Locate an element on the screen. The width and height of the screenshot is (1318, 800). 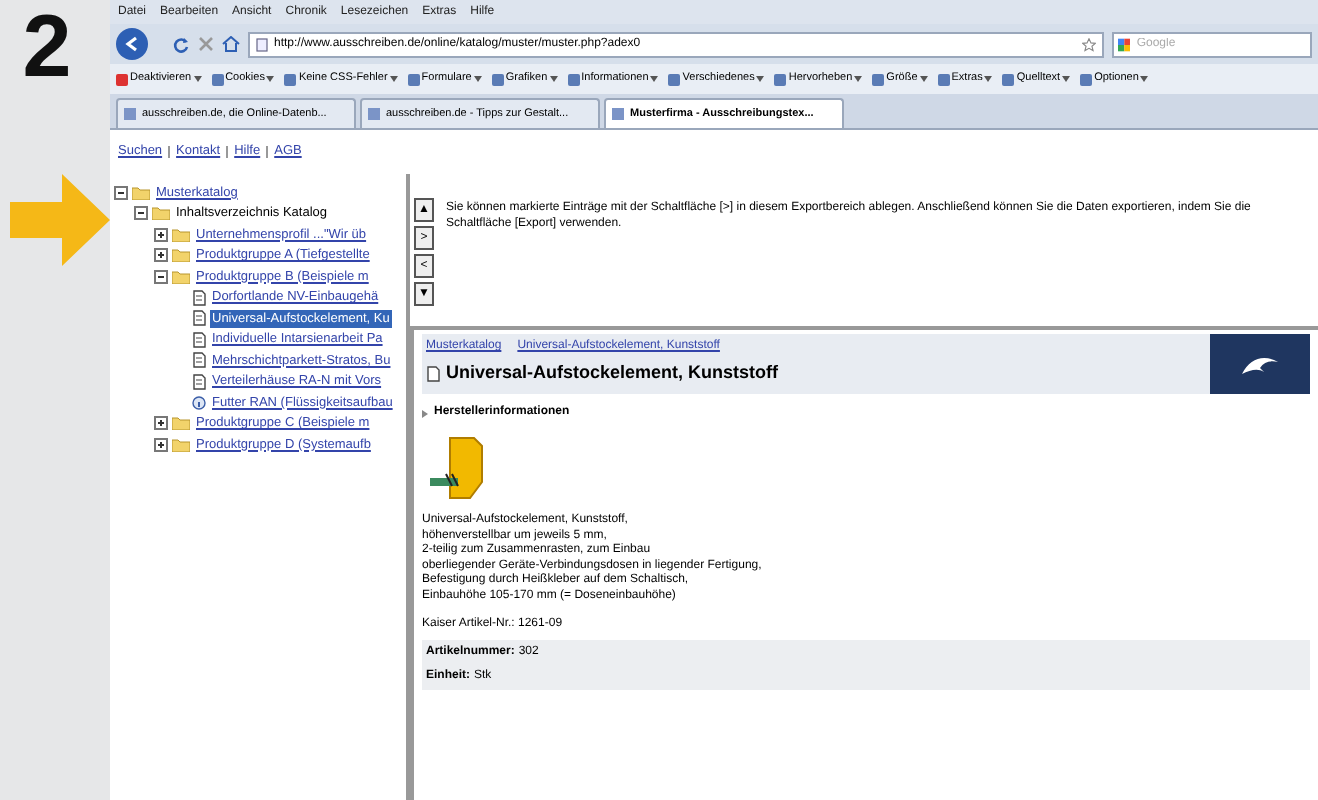
back-button is located at coordinates (132, 44).